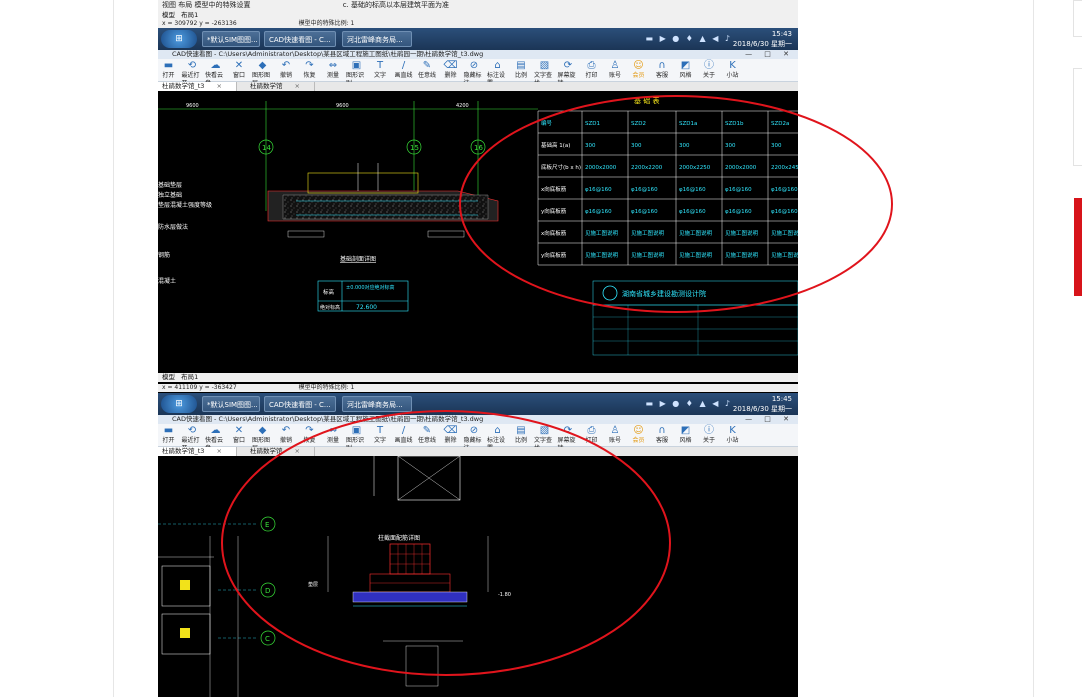  Describe the element at coordinates (462, 106) in the screenshot. I see `dimension-text: 4200` at that location.